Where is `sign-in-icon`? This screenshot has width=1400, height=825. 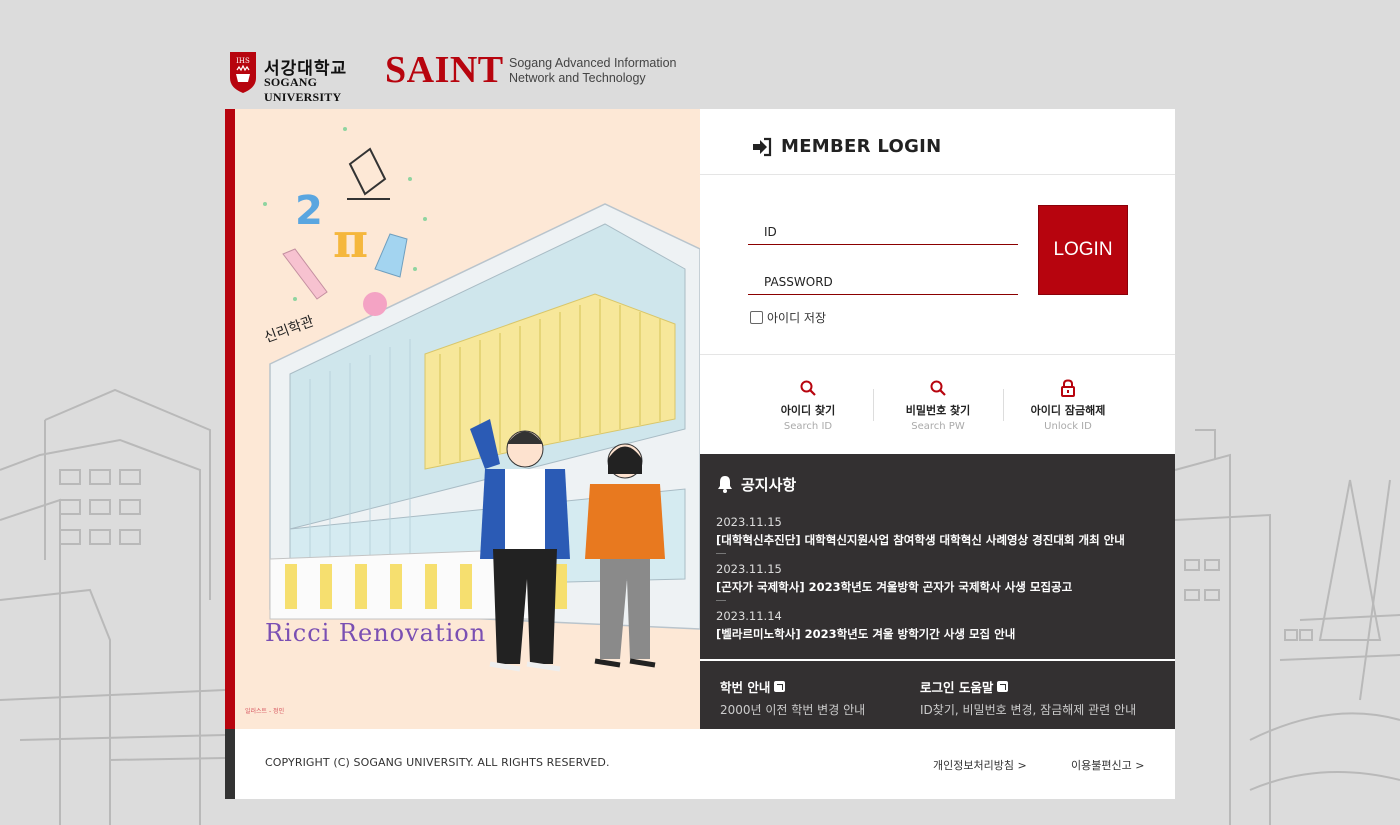 sign-in-icon is located at coordinates (762, 147).